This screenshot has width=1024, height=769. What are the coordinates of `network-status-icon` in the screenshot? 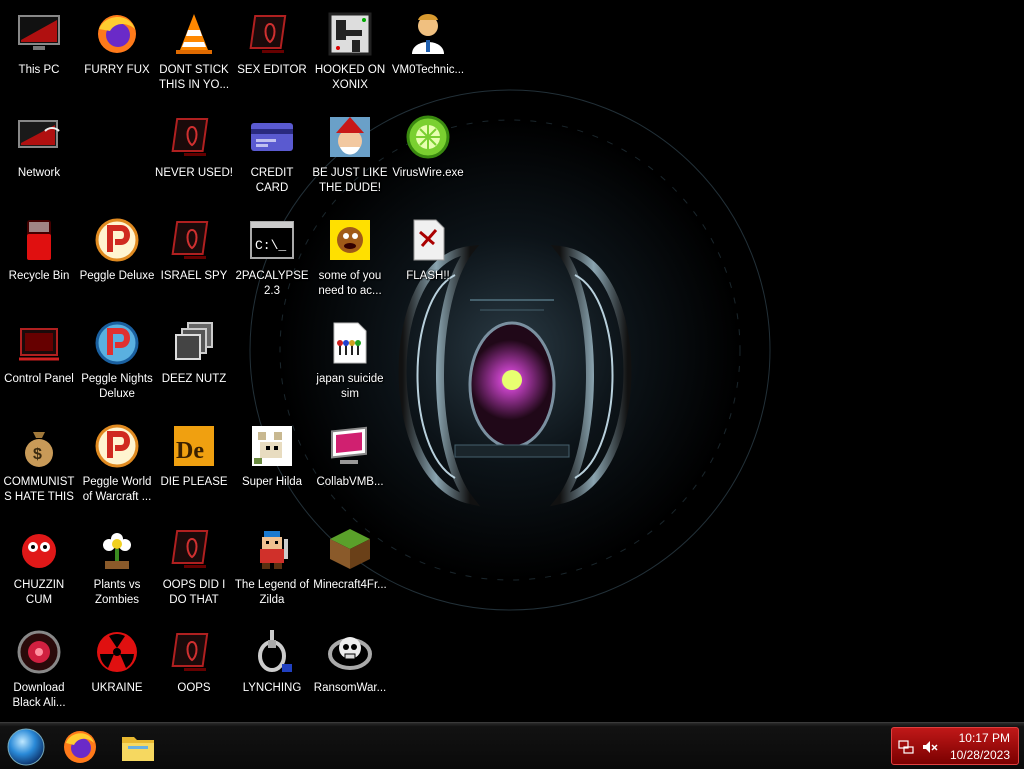 It's located at (906, 747).